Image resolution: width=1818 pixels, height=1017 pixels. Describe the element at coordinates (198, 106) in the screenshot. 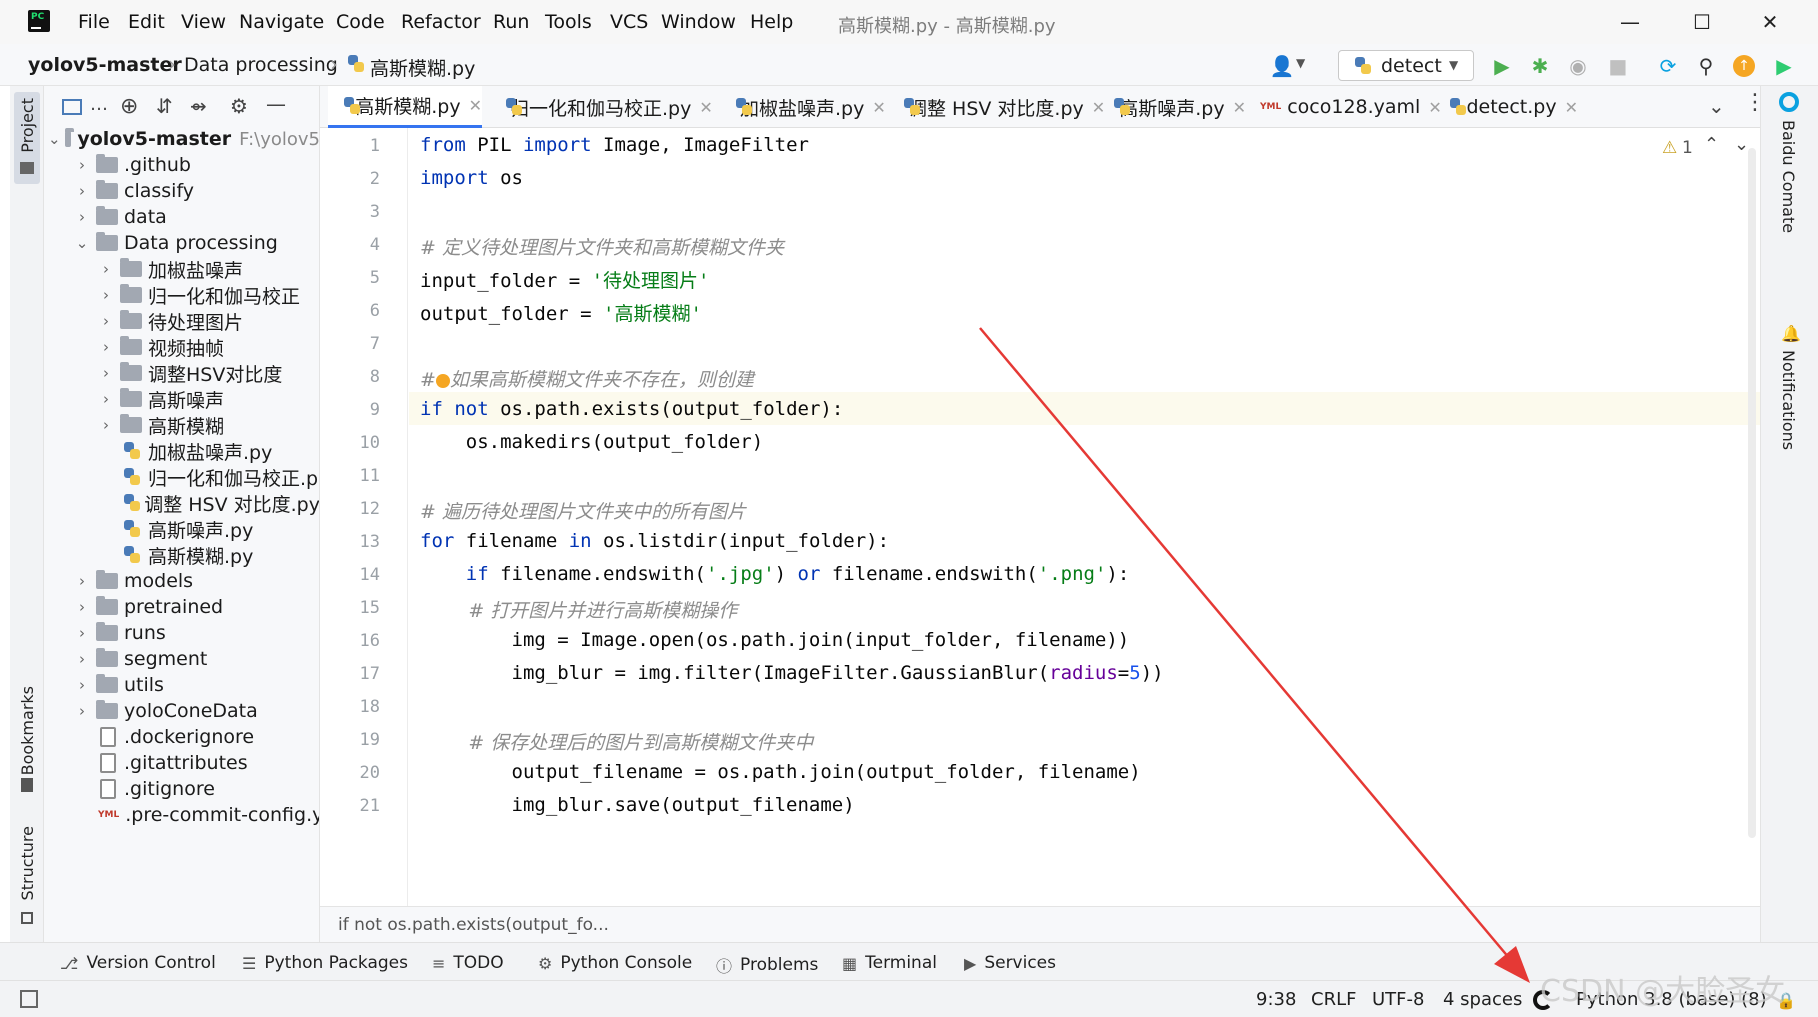

I see `collapse-all-icon: ⇴` at that location.